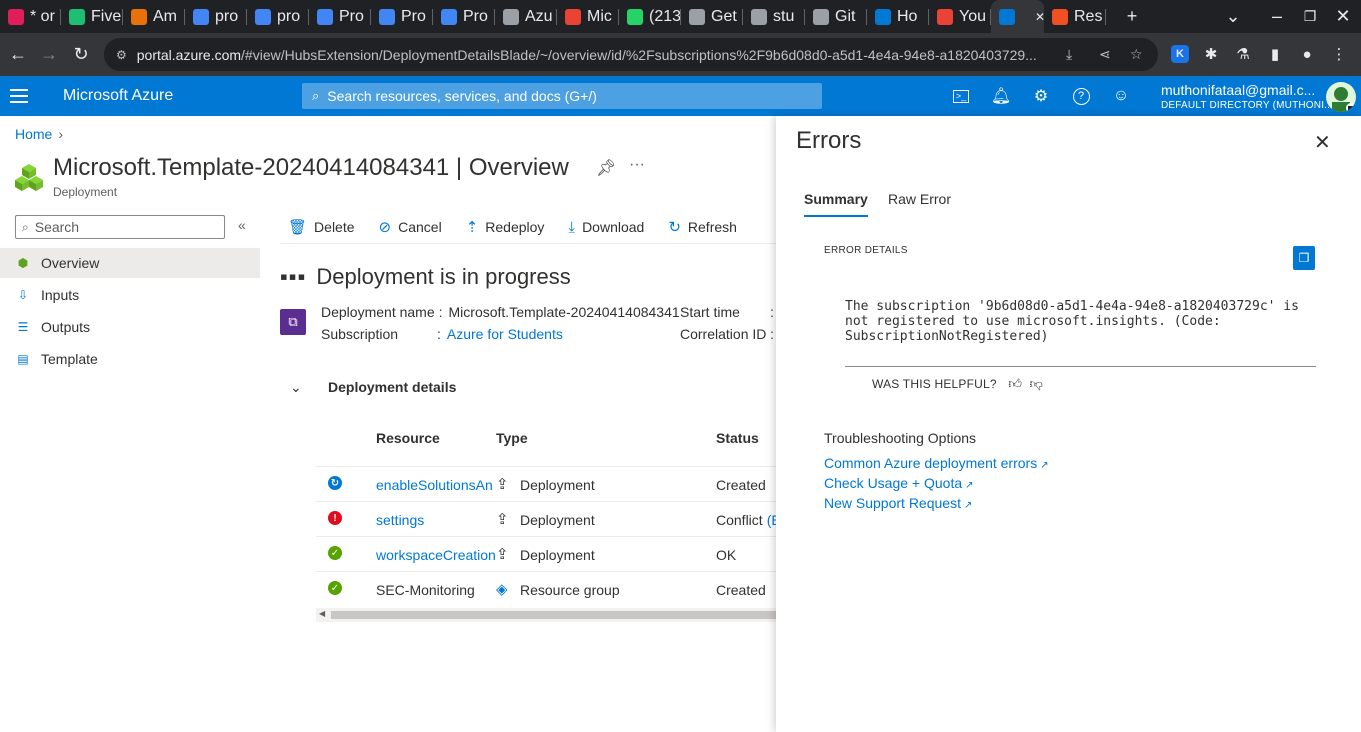 The width and height of the screenshot is (1361, 732). Describe the element at coordinates (724, 16) in the screenshot. I see `tab-label: Get` at that location.